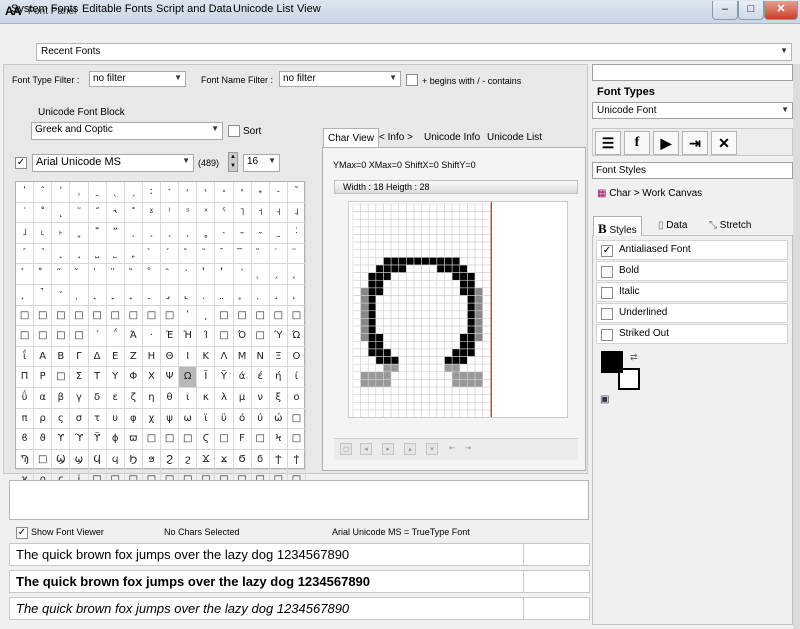 The height and width of the screenshot is (629, 800). What do you see at coordinates (261, 163) in the screenshot?
I see `font-size-select: 16 ▼` at bounding box center [261, 163].